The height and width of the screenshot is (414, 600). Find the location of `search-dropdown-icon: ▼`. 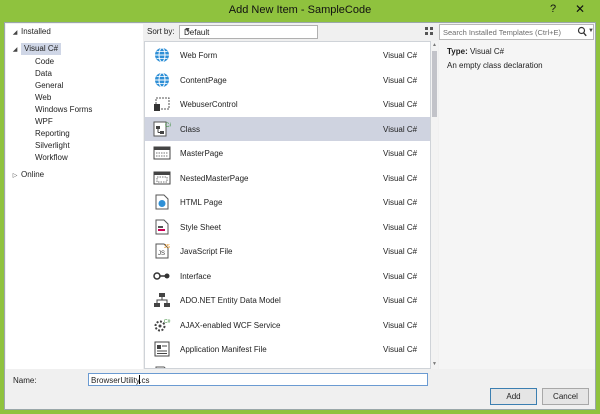

search-dropdown-icon: ▼ is located at coordinates (591, 31).